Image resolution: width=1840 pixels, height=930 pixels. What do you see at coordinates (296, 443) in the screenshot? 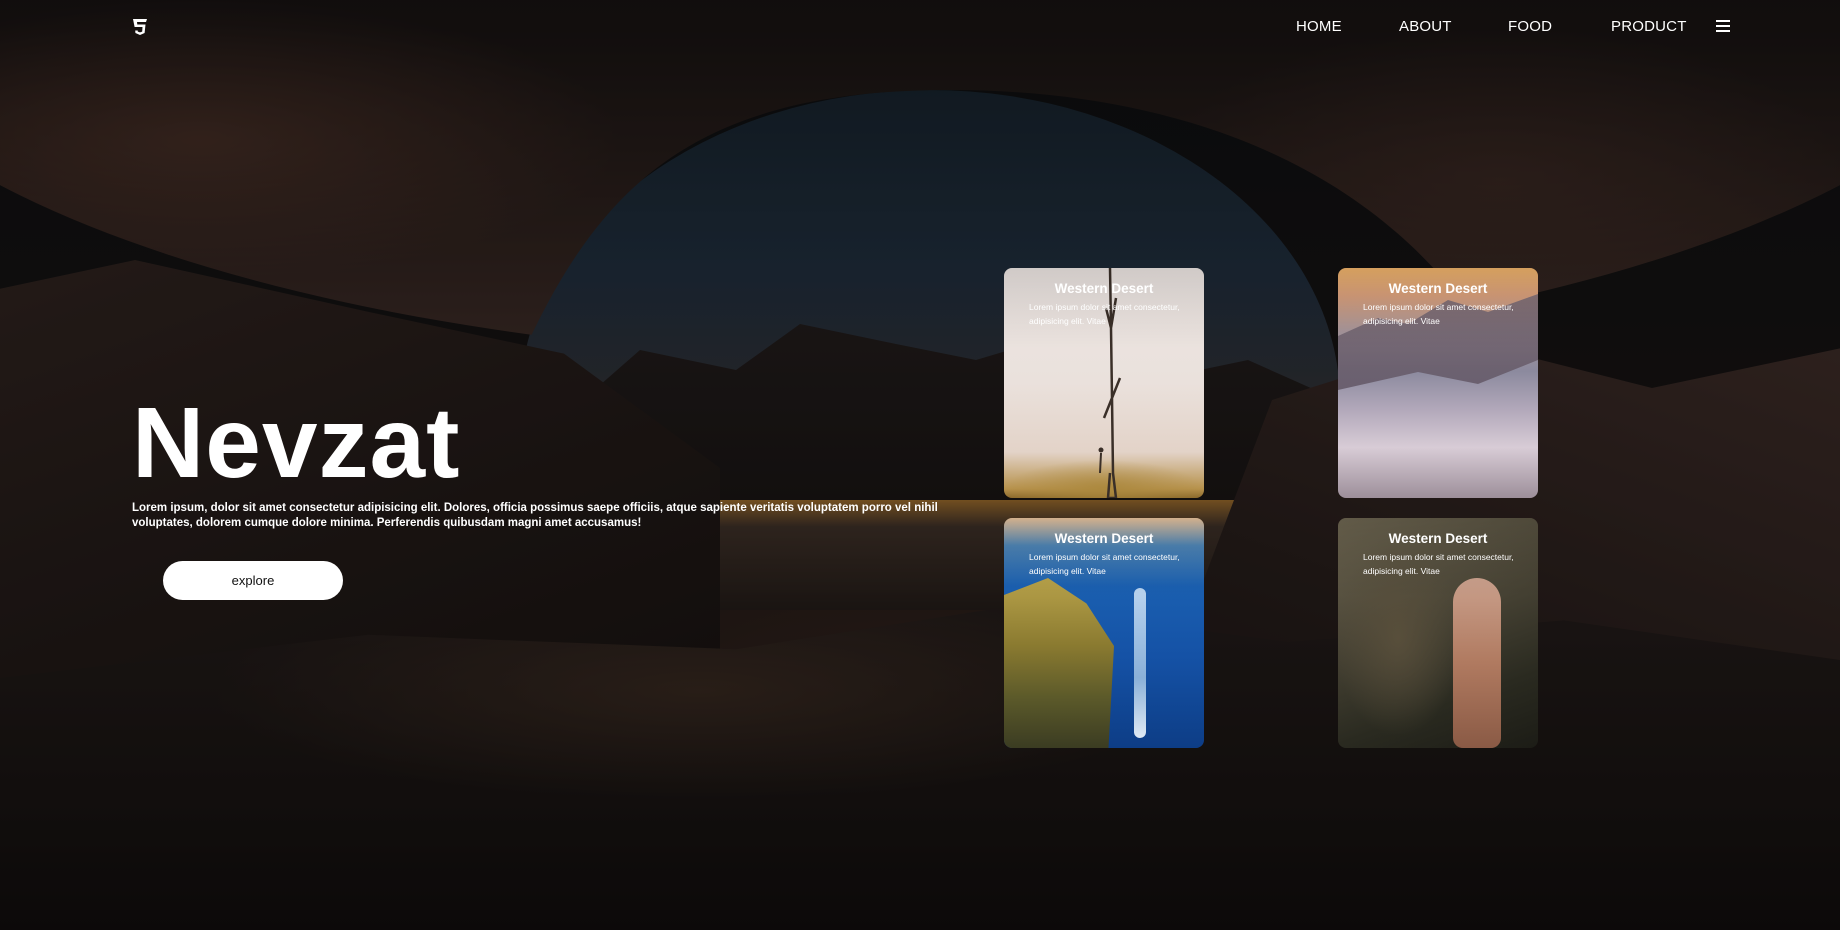
I see `hero-title: Nevzat` at bounding box center [296, 443].